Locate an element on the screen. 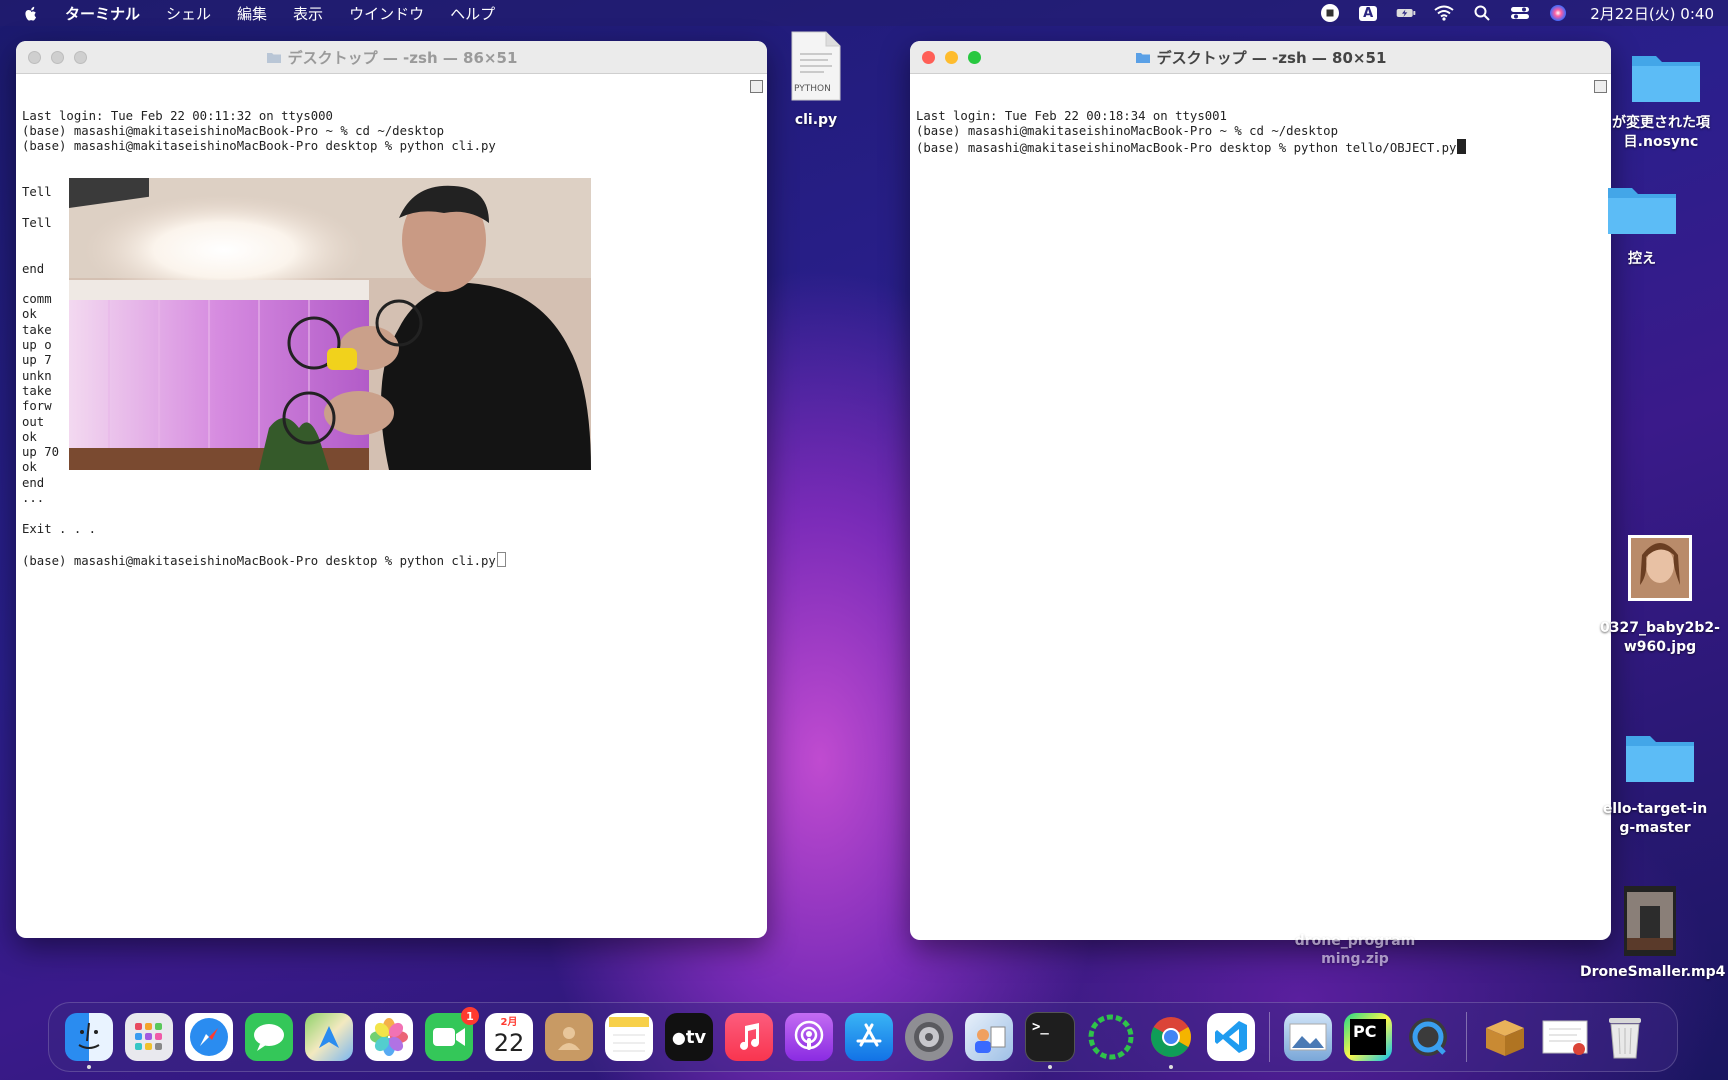 The image size is (1728, 1080). dock-facetime: 1 is located at coordinates (452, 1034).